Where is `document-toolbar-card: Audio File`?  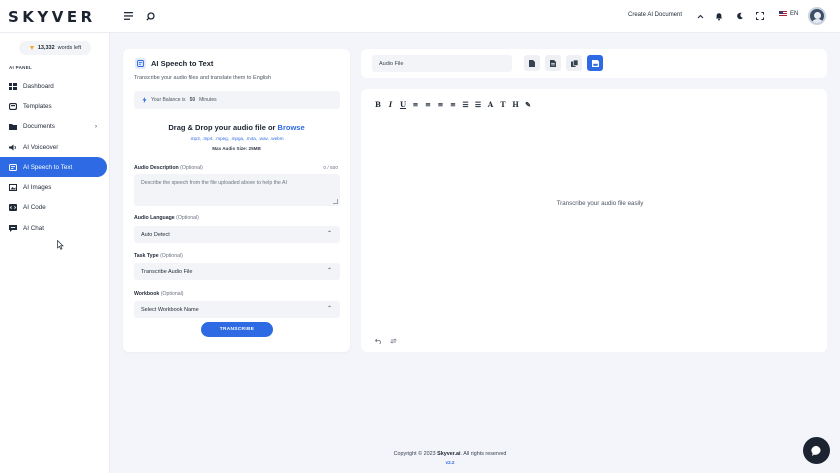 document-toolbar-card: Audio File is located at coordinates (594, 63).